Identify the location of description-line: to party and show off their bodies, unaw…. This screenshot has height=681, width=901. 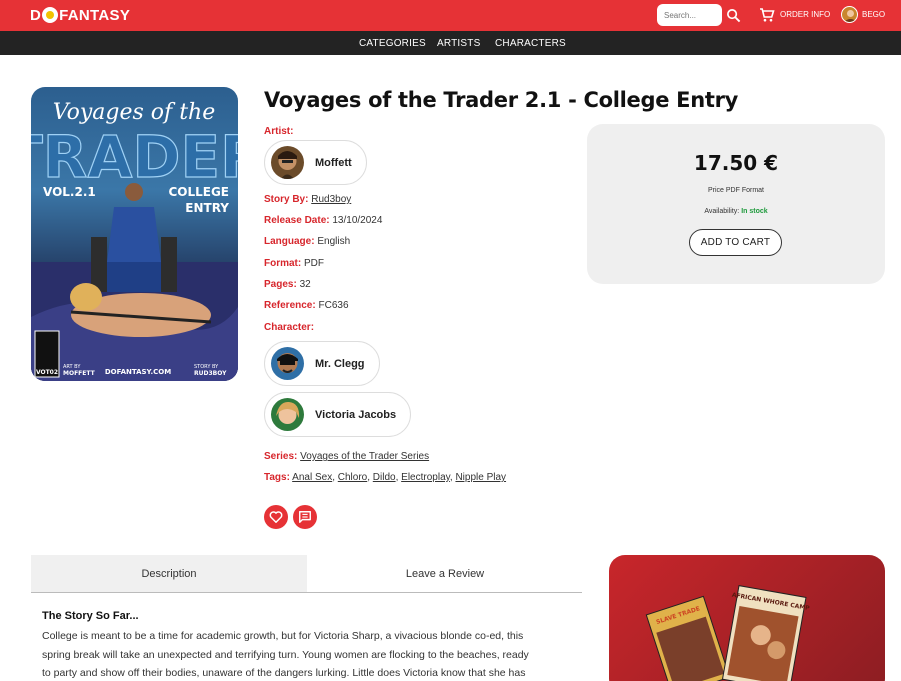
(284, 673).